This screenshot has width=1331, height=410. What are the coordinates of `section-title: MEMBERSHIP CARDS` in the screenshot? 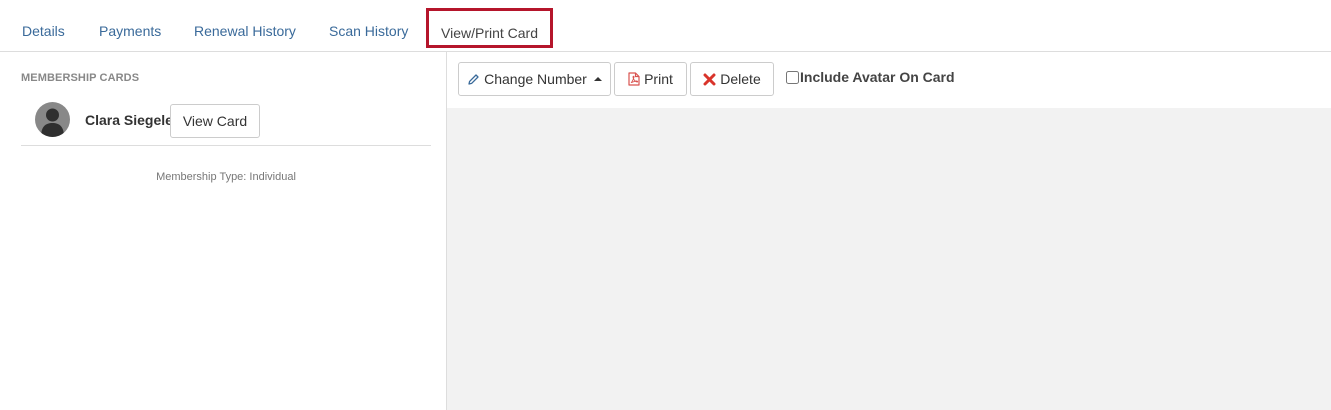 It's located at (80, 78).